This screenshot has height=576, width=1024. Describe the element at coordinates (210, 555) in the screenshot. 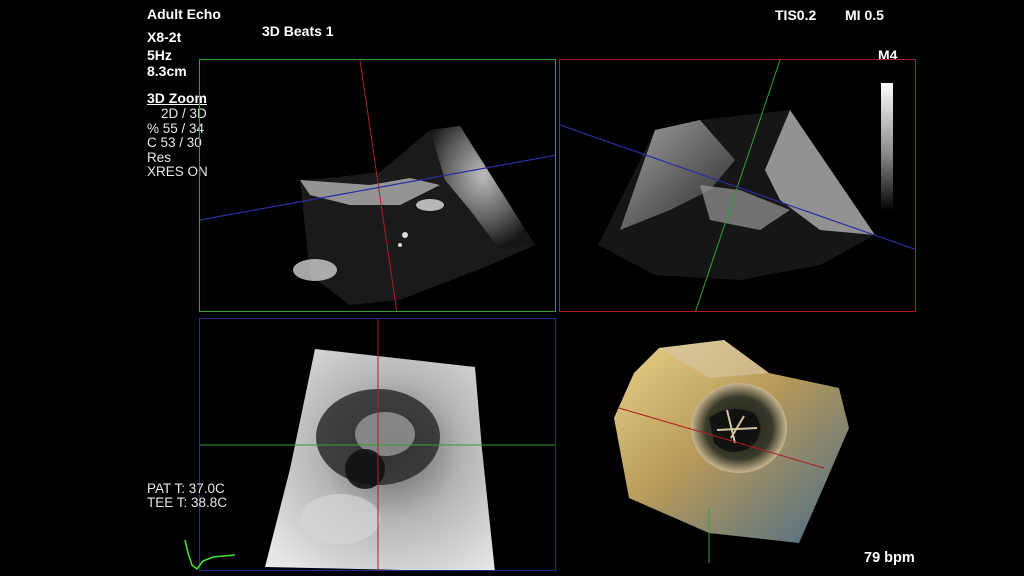

I see `ecg-trace` at that location.